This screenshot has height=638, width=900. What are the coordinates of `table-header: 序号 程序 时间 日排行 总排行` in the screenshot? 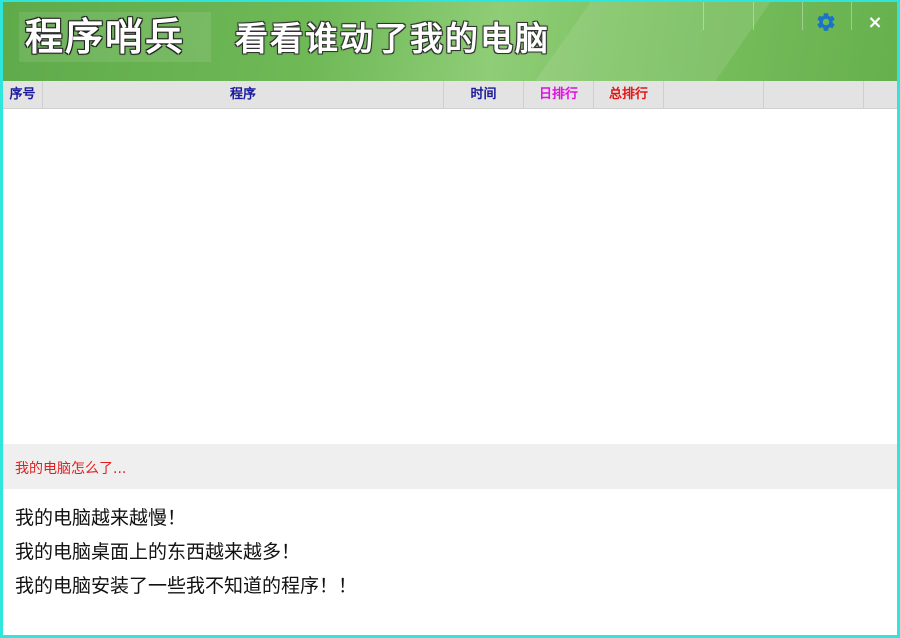 It's located at (450, 95).